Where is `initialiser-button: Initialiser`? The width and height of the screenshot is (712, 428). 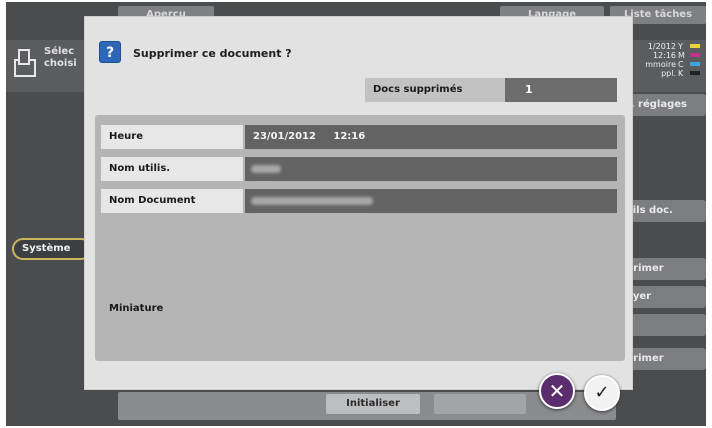
initialiser-button: Initialiser is located at coordinates (373, 404).